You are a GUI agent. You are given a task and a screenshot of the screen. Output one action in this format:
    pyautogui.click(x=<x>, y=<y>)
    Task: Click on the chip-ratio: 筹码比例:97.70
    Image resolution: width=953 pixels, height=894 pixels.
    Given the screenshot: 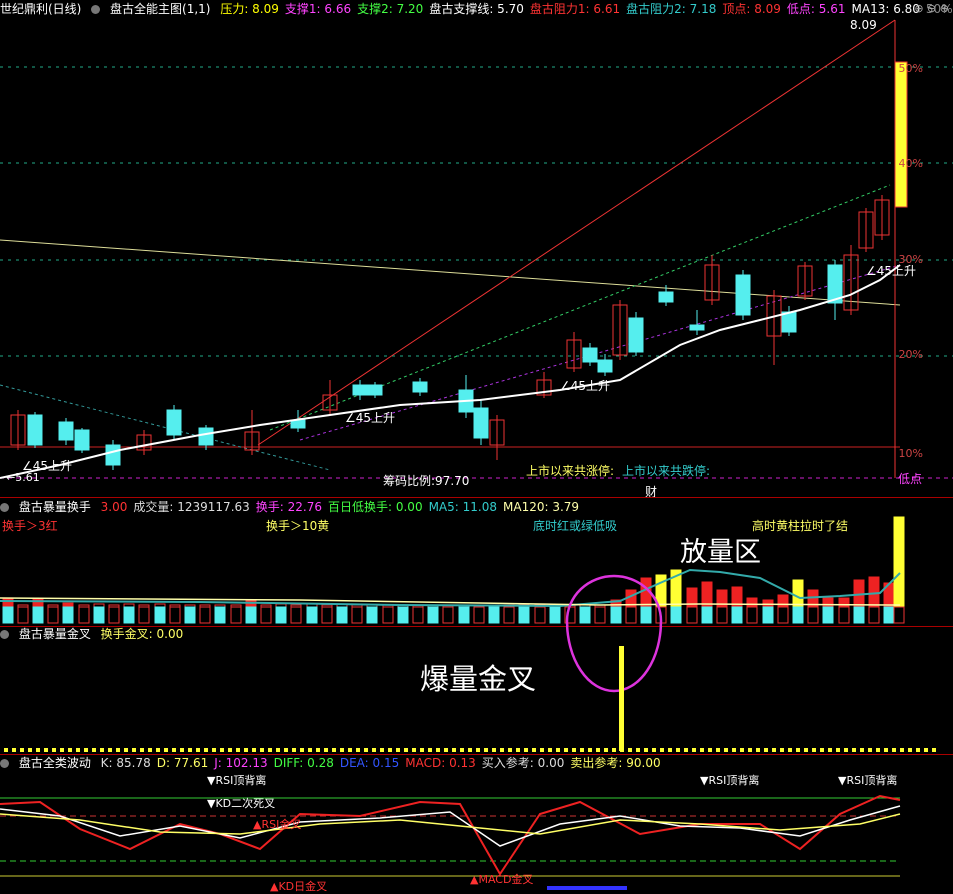 What is the action you would take?
    pyautogui.click(x=426, y=481)
    